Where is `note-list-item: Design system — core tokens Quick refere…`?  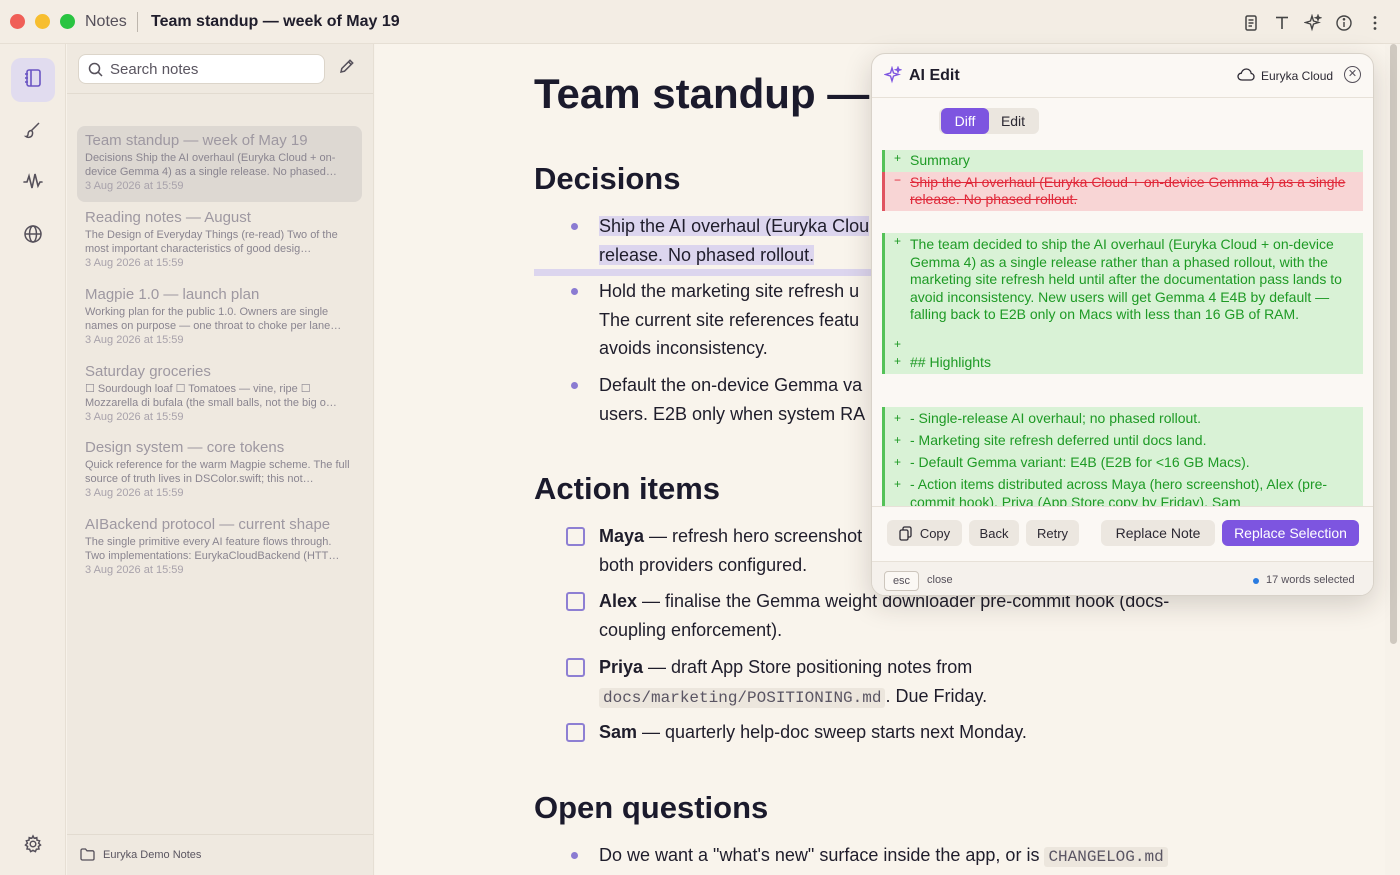 note-list-item: Design system — core tokens Quick refere… is located at coordinates (219, 471).